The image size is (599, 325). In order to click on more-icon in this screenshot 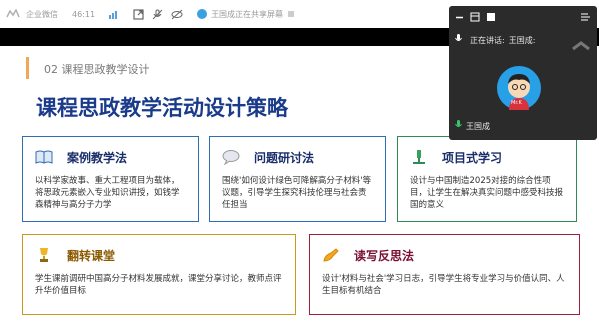, I will do `click(291, 14)`.